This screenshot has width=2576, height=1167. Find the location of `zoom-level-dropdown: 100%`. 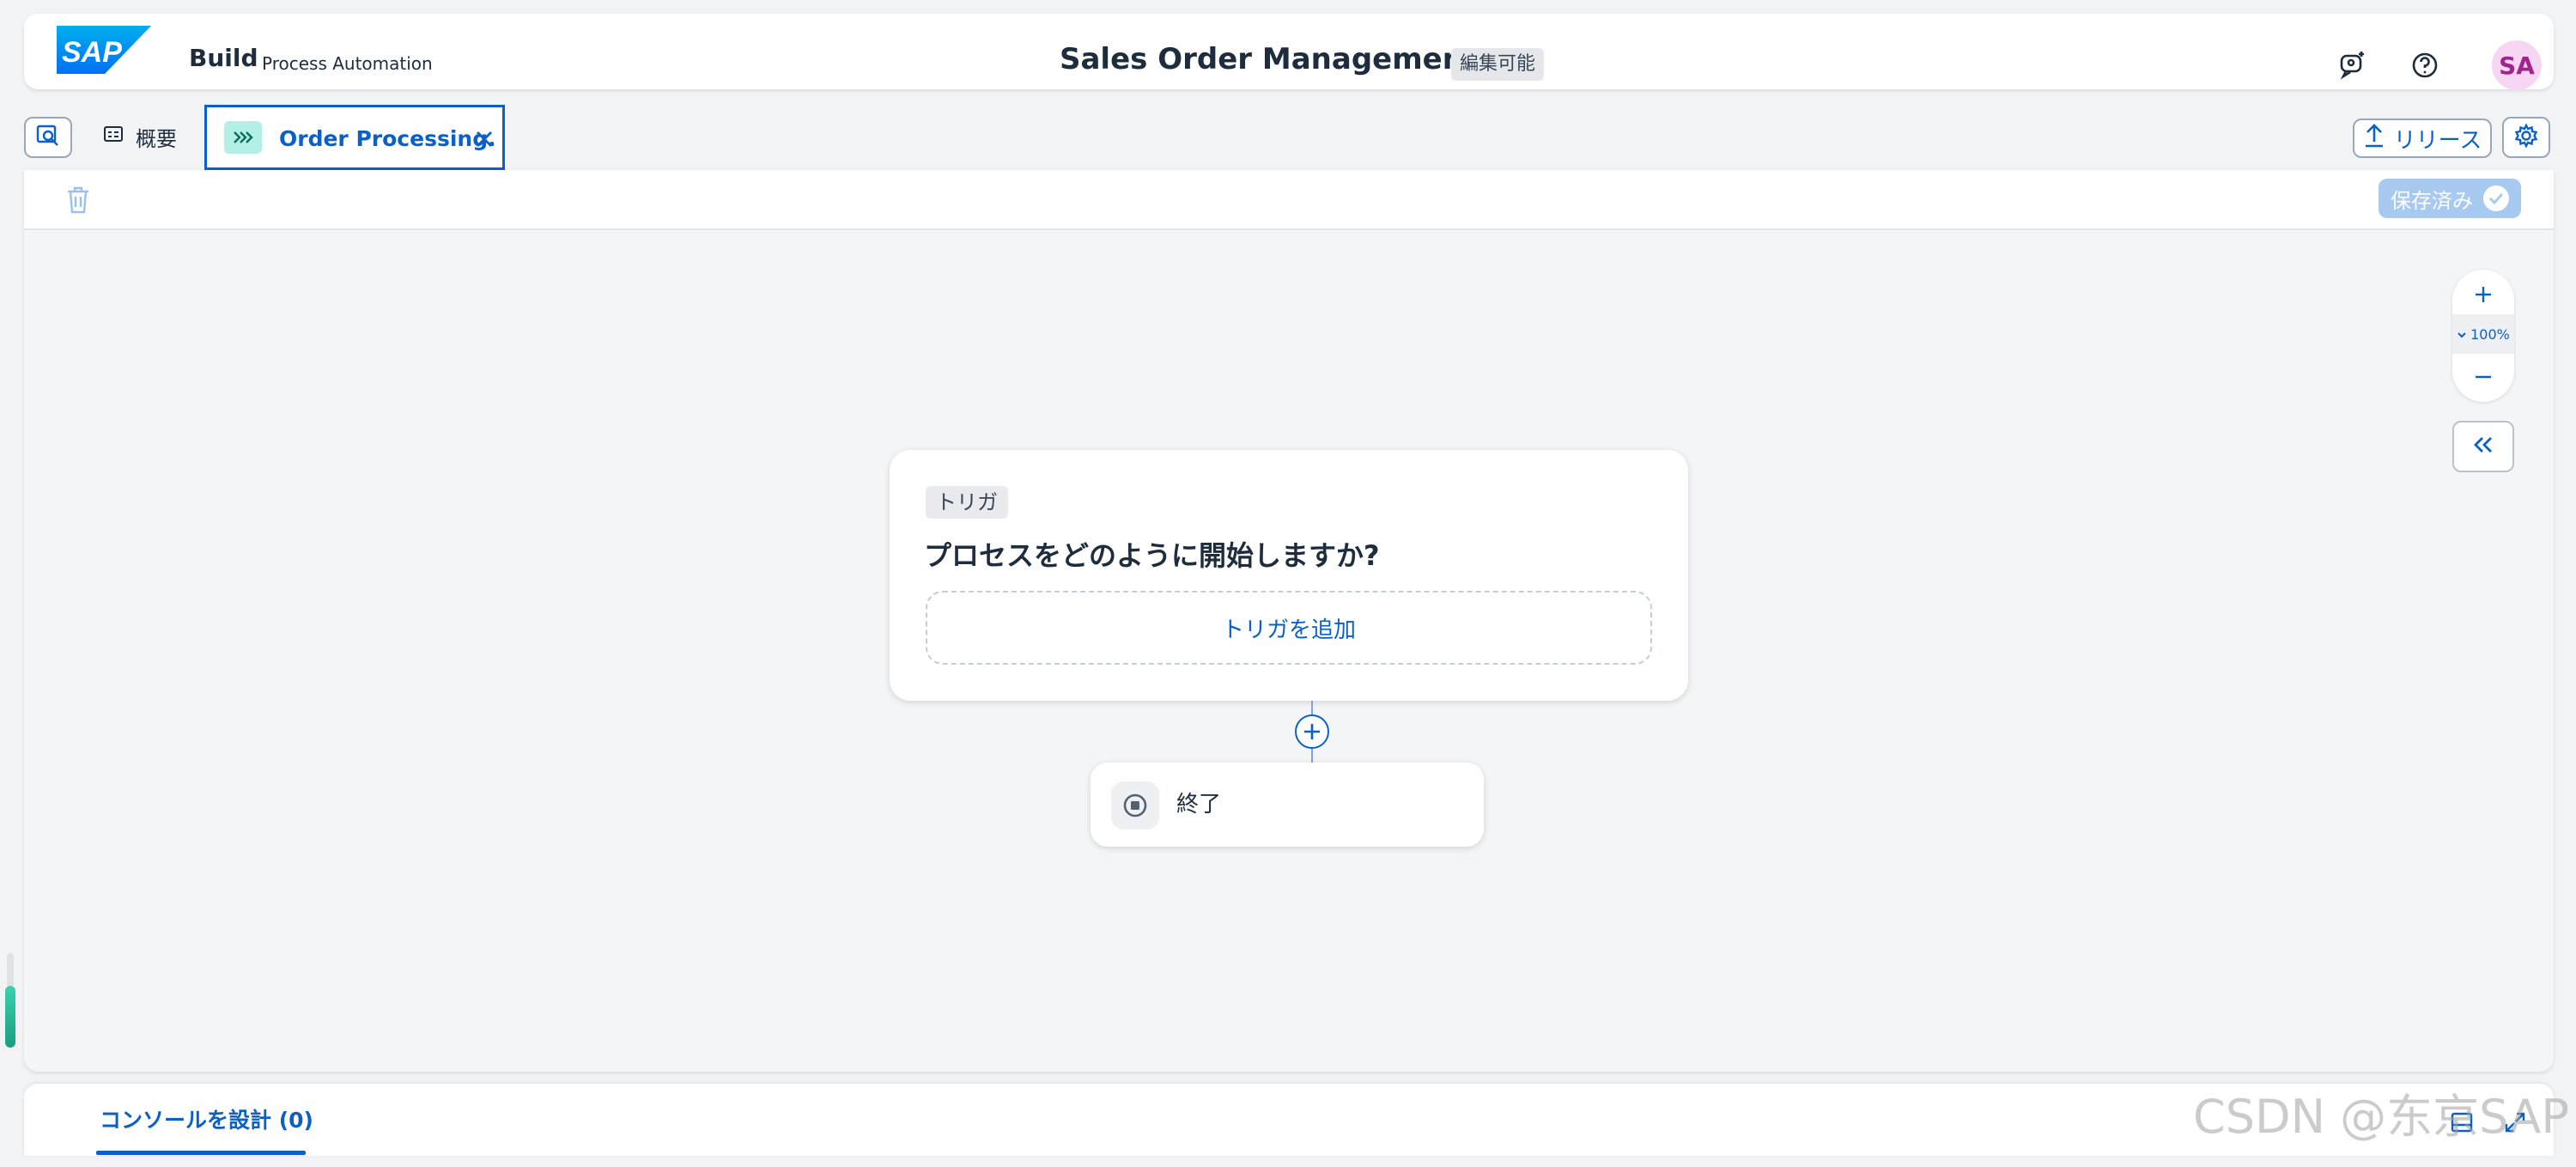

zoom-level-dropdown: 100% is located at coordinates (2483, 334).